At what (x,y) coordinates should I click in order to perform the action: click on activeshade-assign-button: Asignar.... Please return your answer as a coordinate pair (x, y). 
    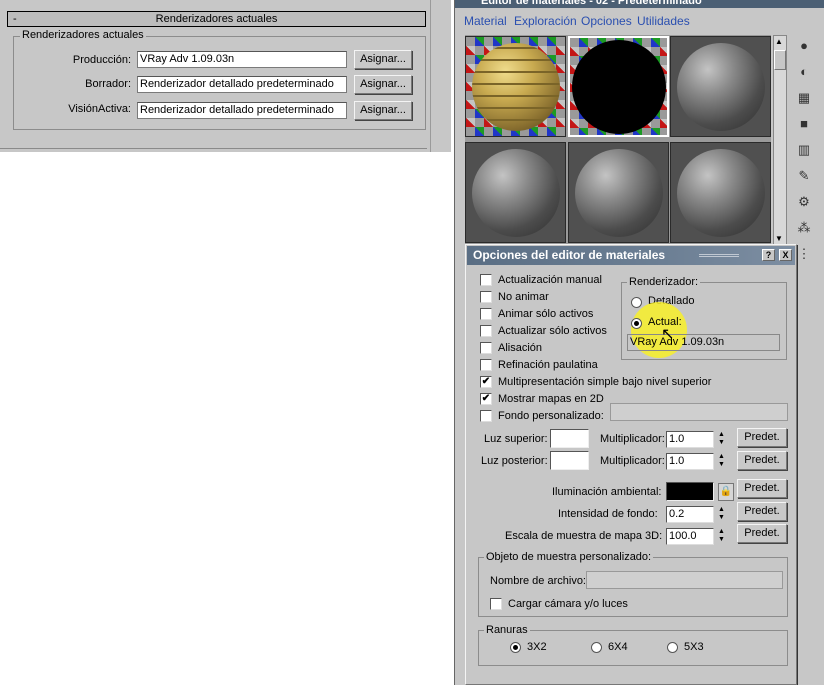
    Looking at the image, I should click on (383, 110).